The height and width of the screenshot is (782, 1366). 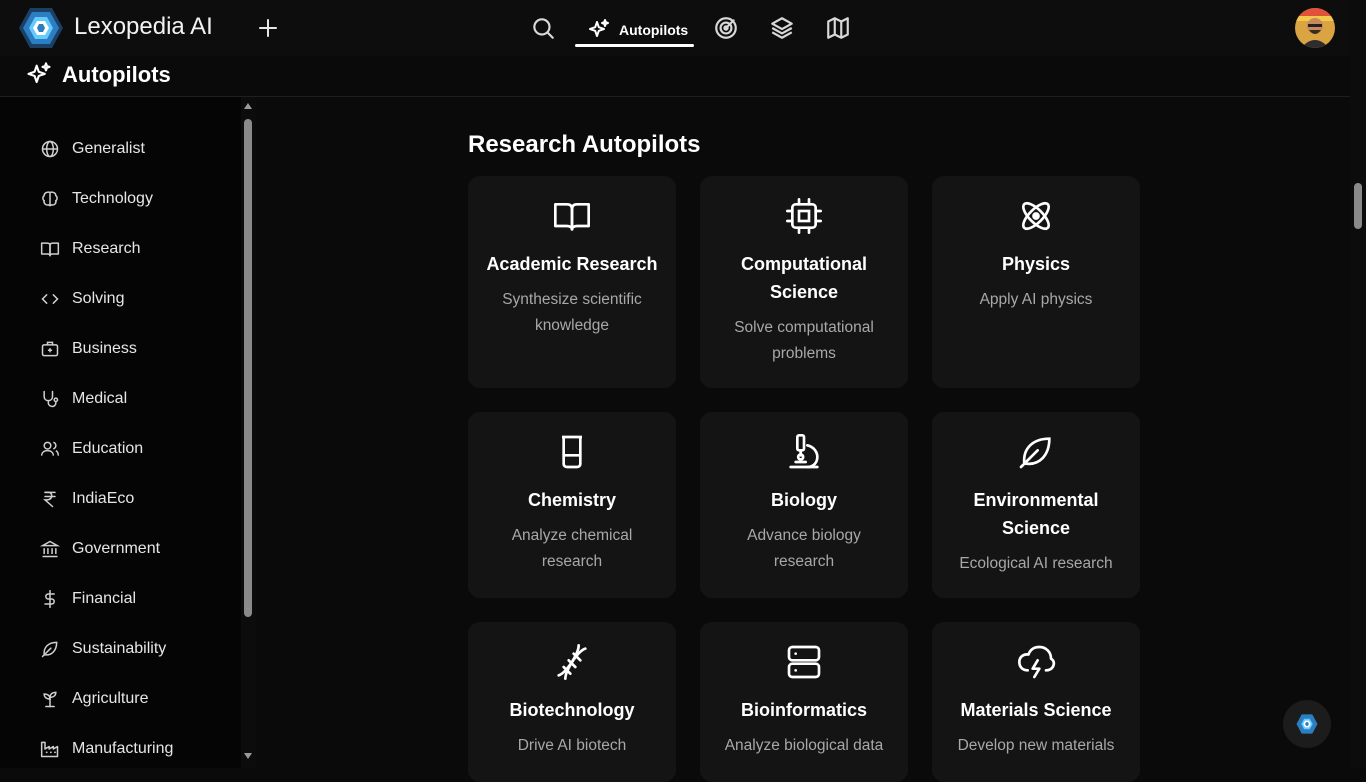 I want to click on card-title: Materials Science, so click(x=1036, y=710).